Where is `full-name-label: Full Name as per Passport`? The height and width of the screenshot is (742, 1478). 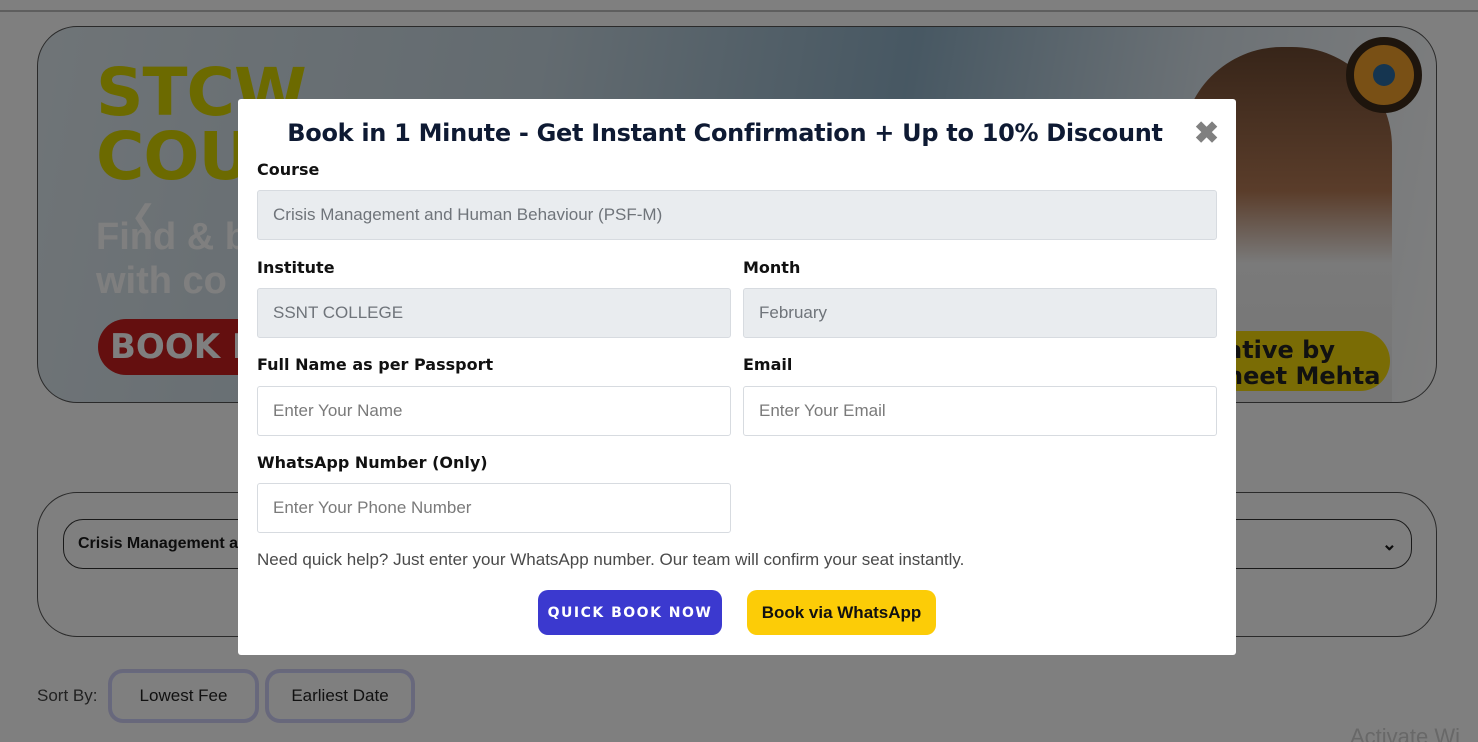
full-name-label: Full Name as per Passport is located at coordinates (375, 364).